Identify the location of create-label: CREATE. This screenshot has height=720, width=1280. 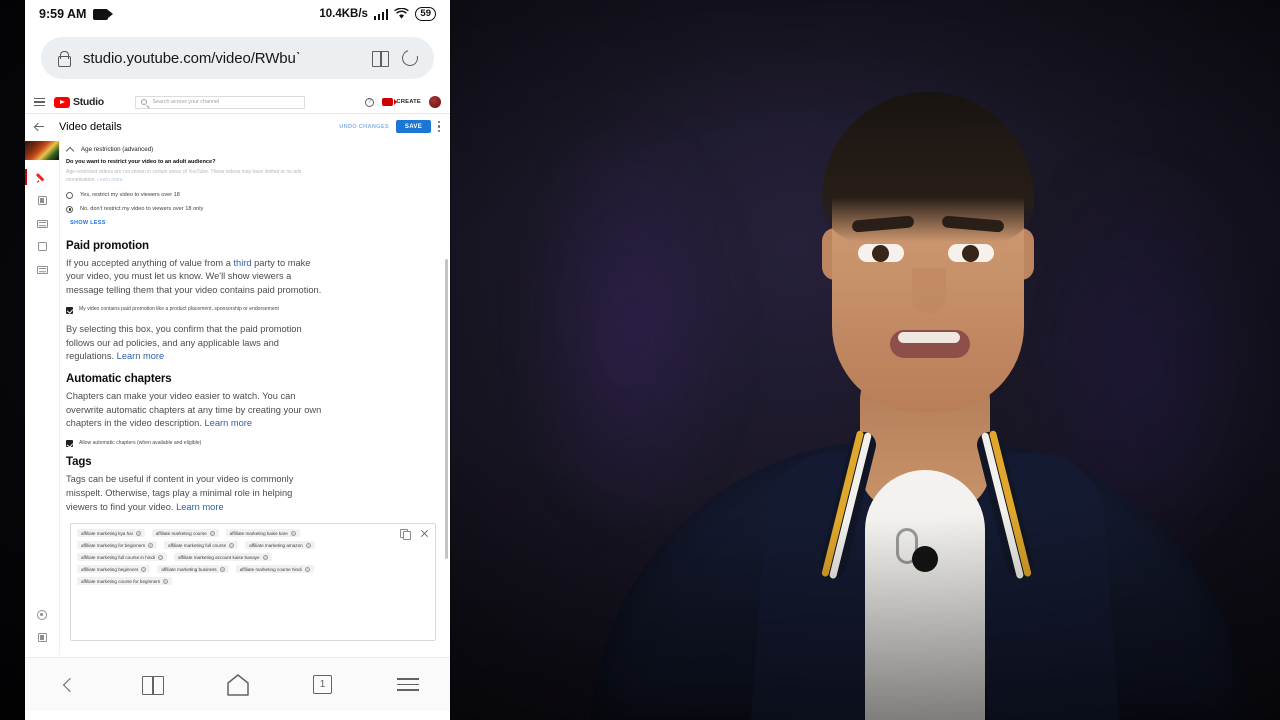
(408, 102).